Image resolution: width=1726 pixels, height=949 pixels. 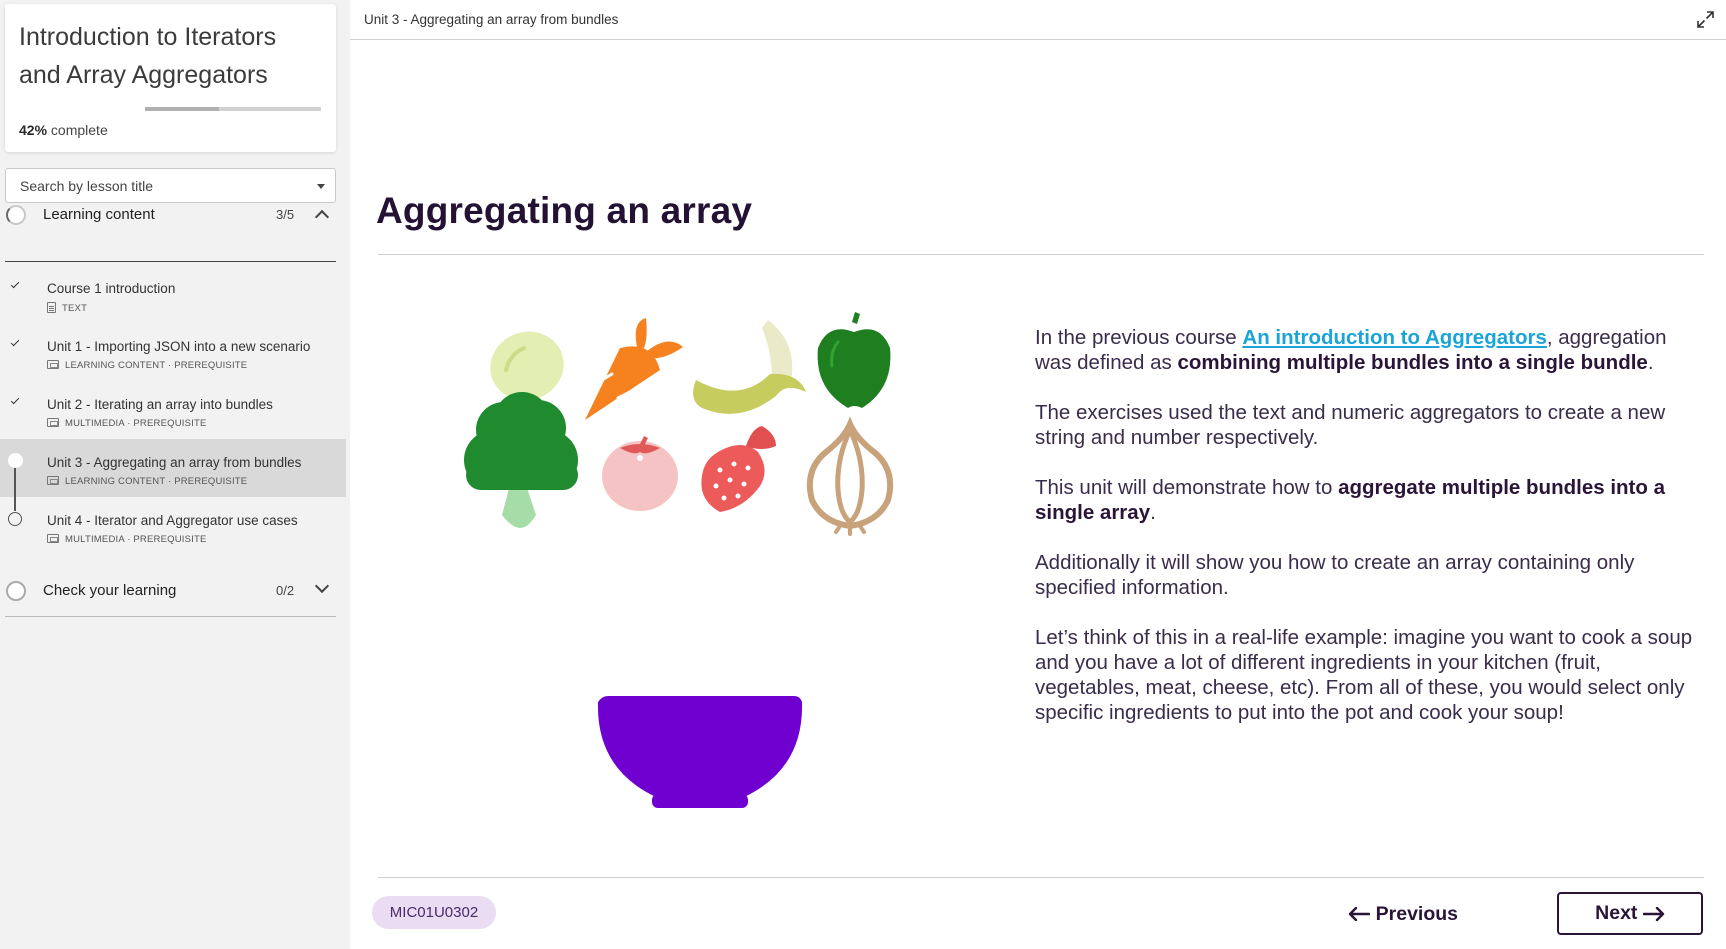 I want to click on progress-percent: 42%, so click(x=33, y=130).